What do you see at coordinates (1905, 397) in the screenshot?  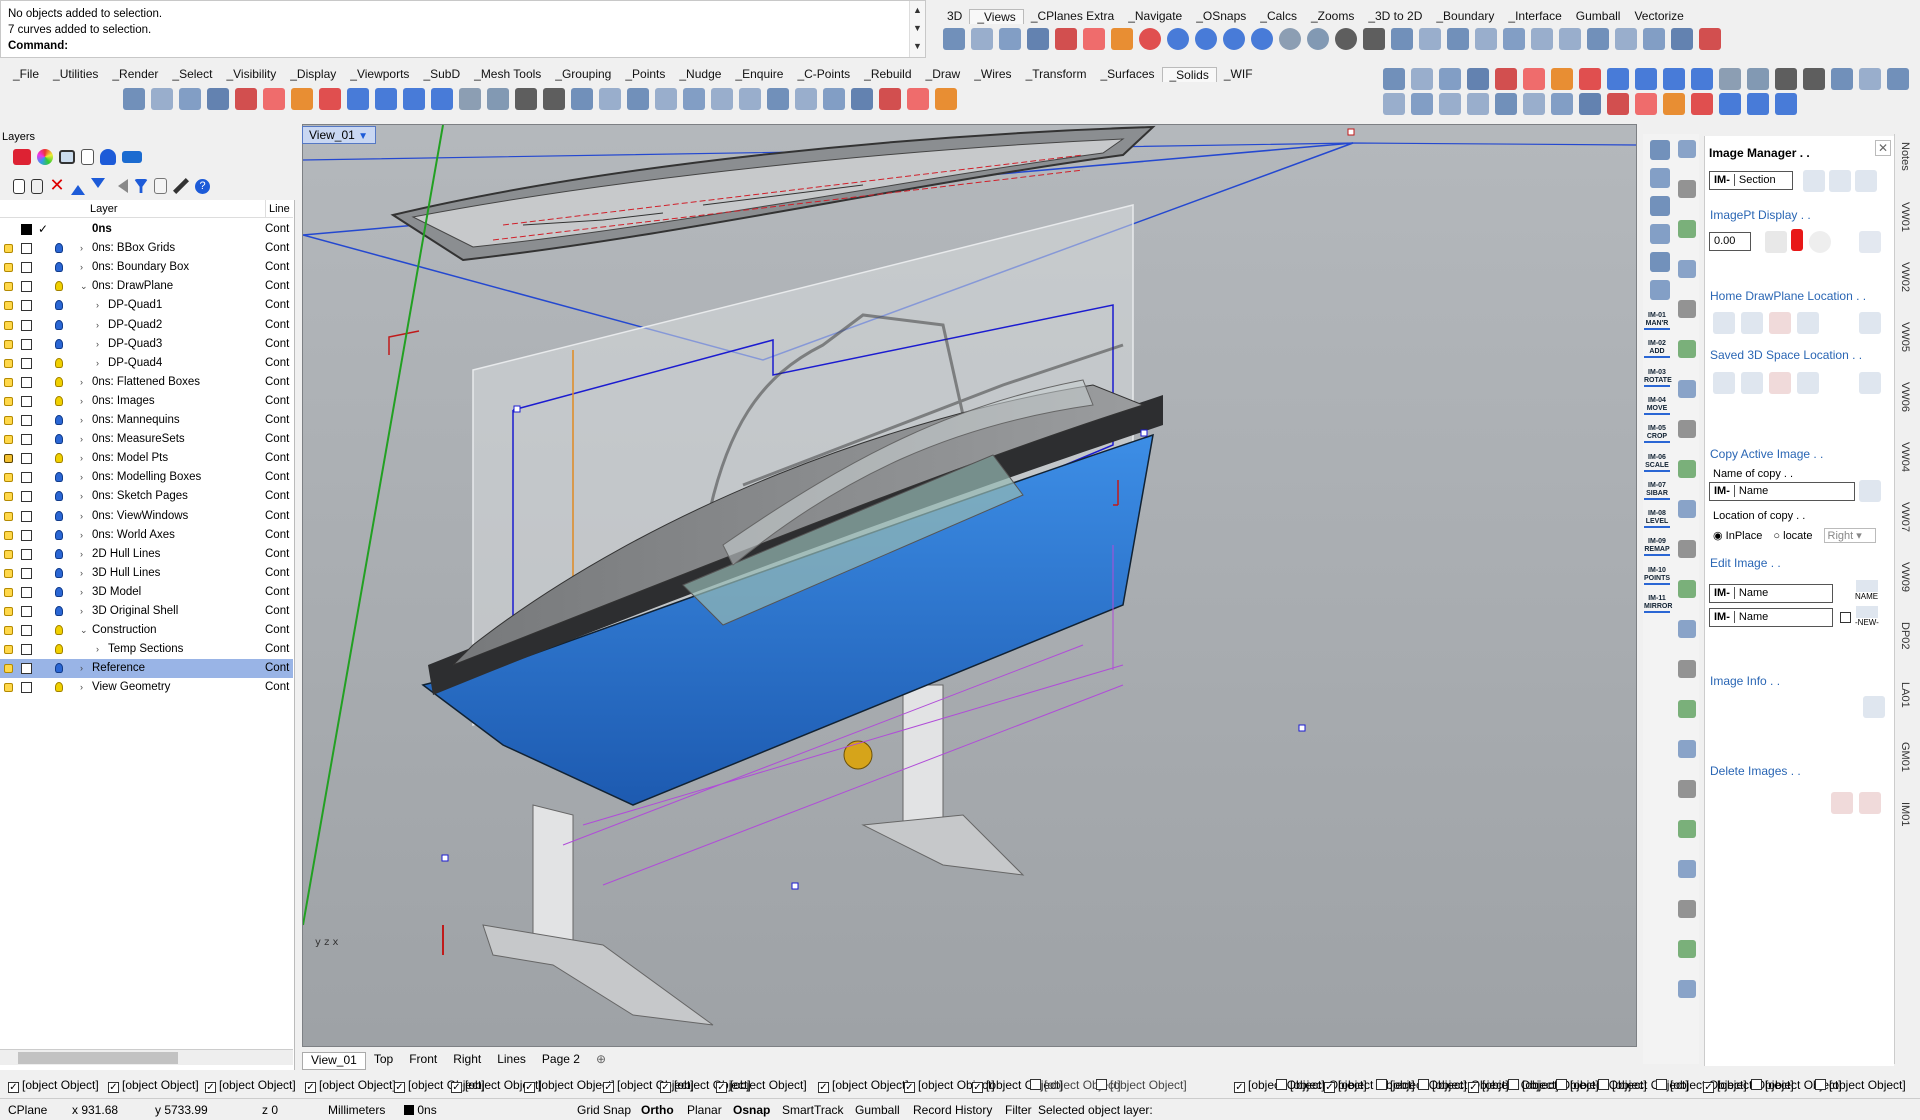 I see `right-panel-tab: VW06` at bounding box center [1905, 397].